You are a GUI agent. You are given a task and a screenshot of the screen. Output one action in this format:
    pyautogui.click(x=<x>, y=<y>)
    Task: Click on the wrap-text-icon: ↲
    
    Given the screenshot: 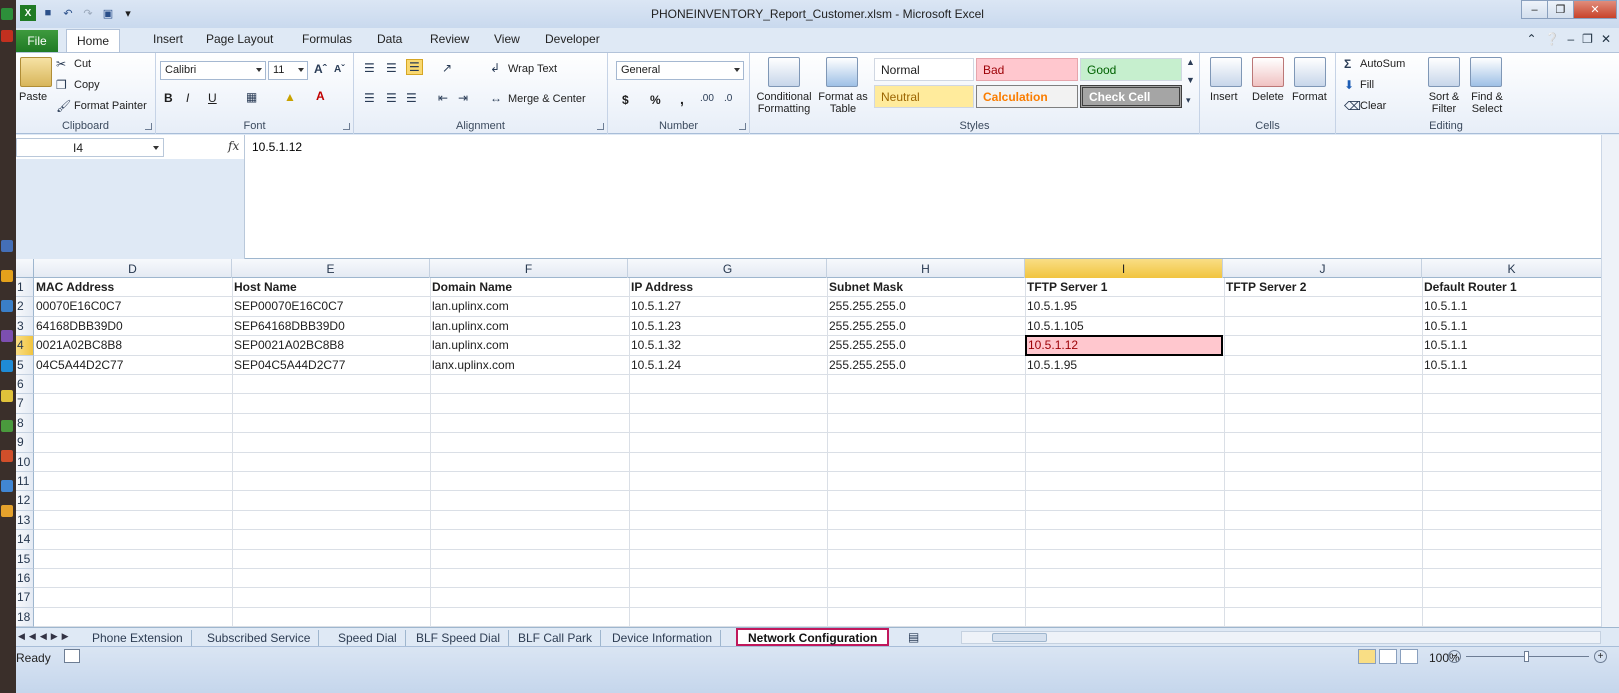 What is the action you would take?
    pyautogui.click(x=495, y=68)
    